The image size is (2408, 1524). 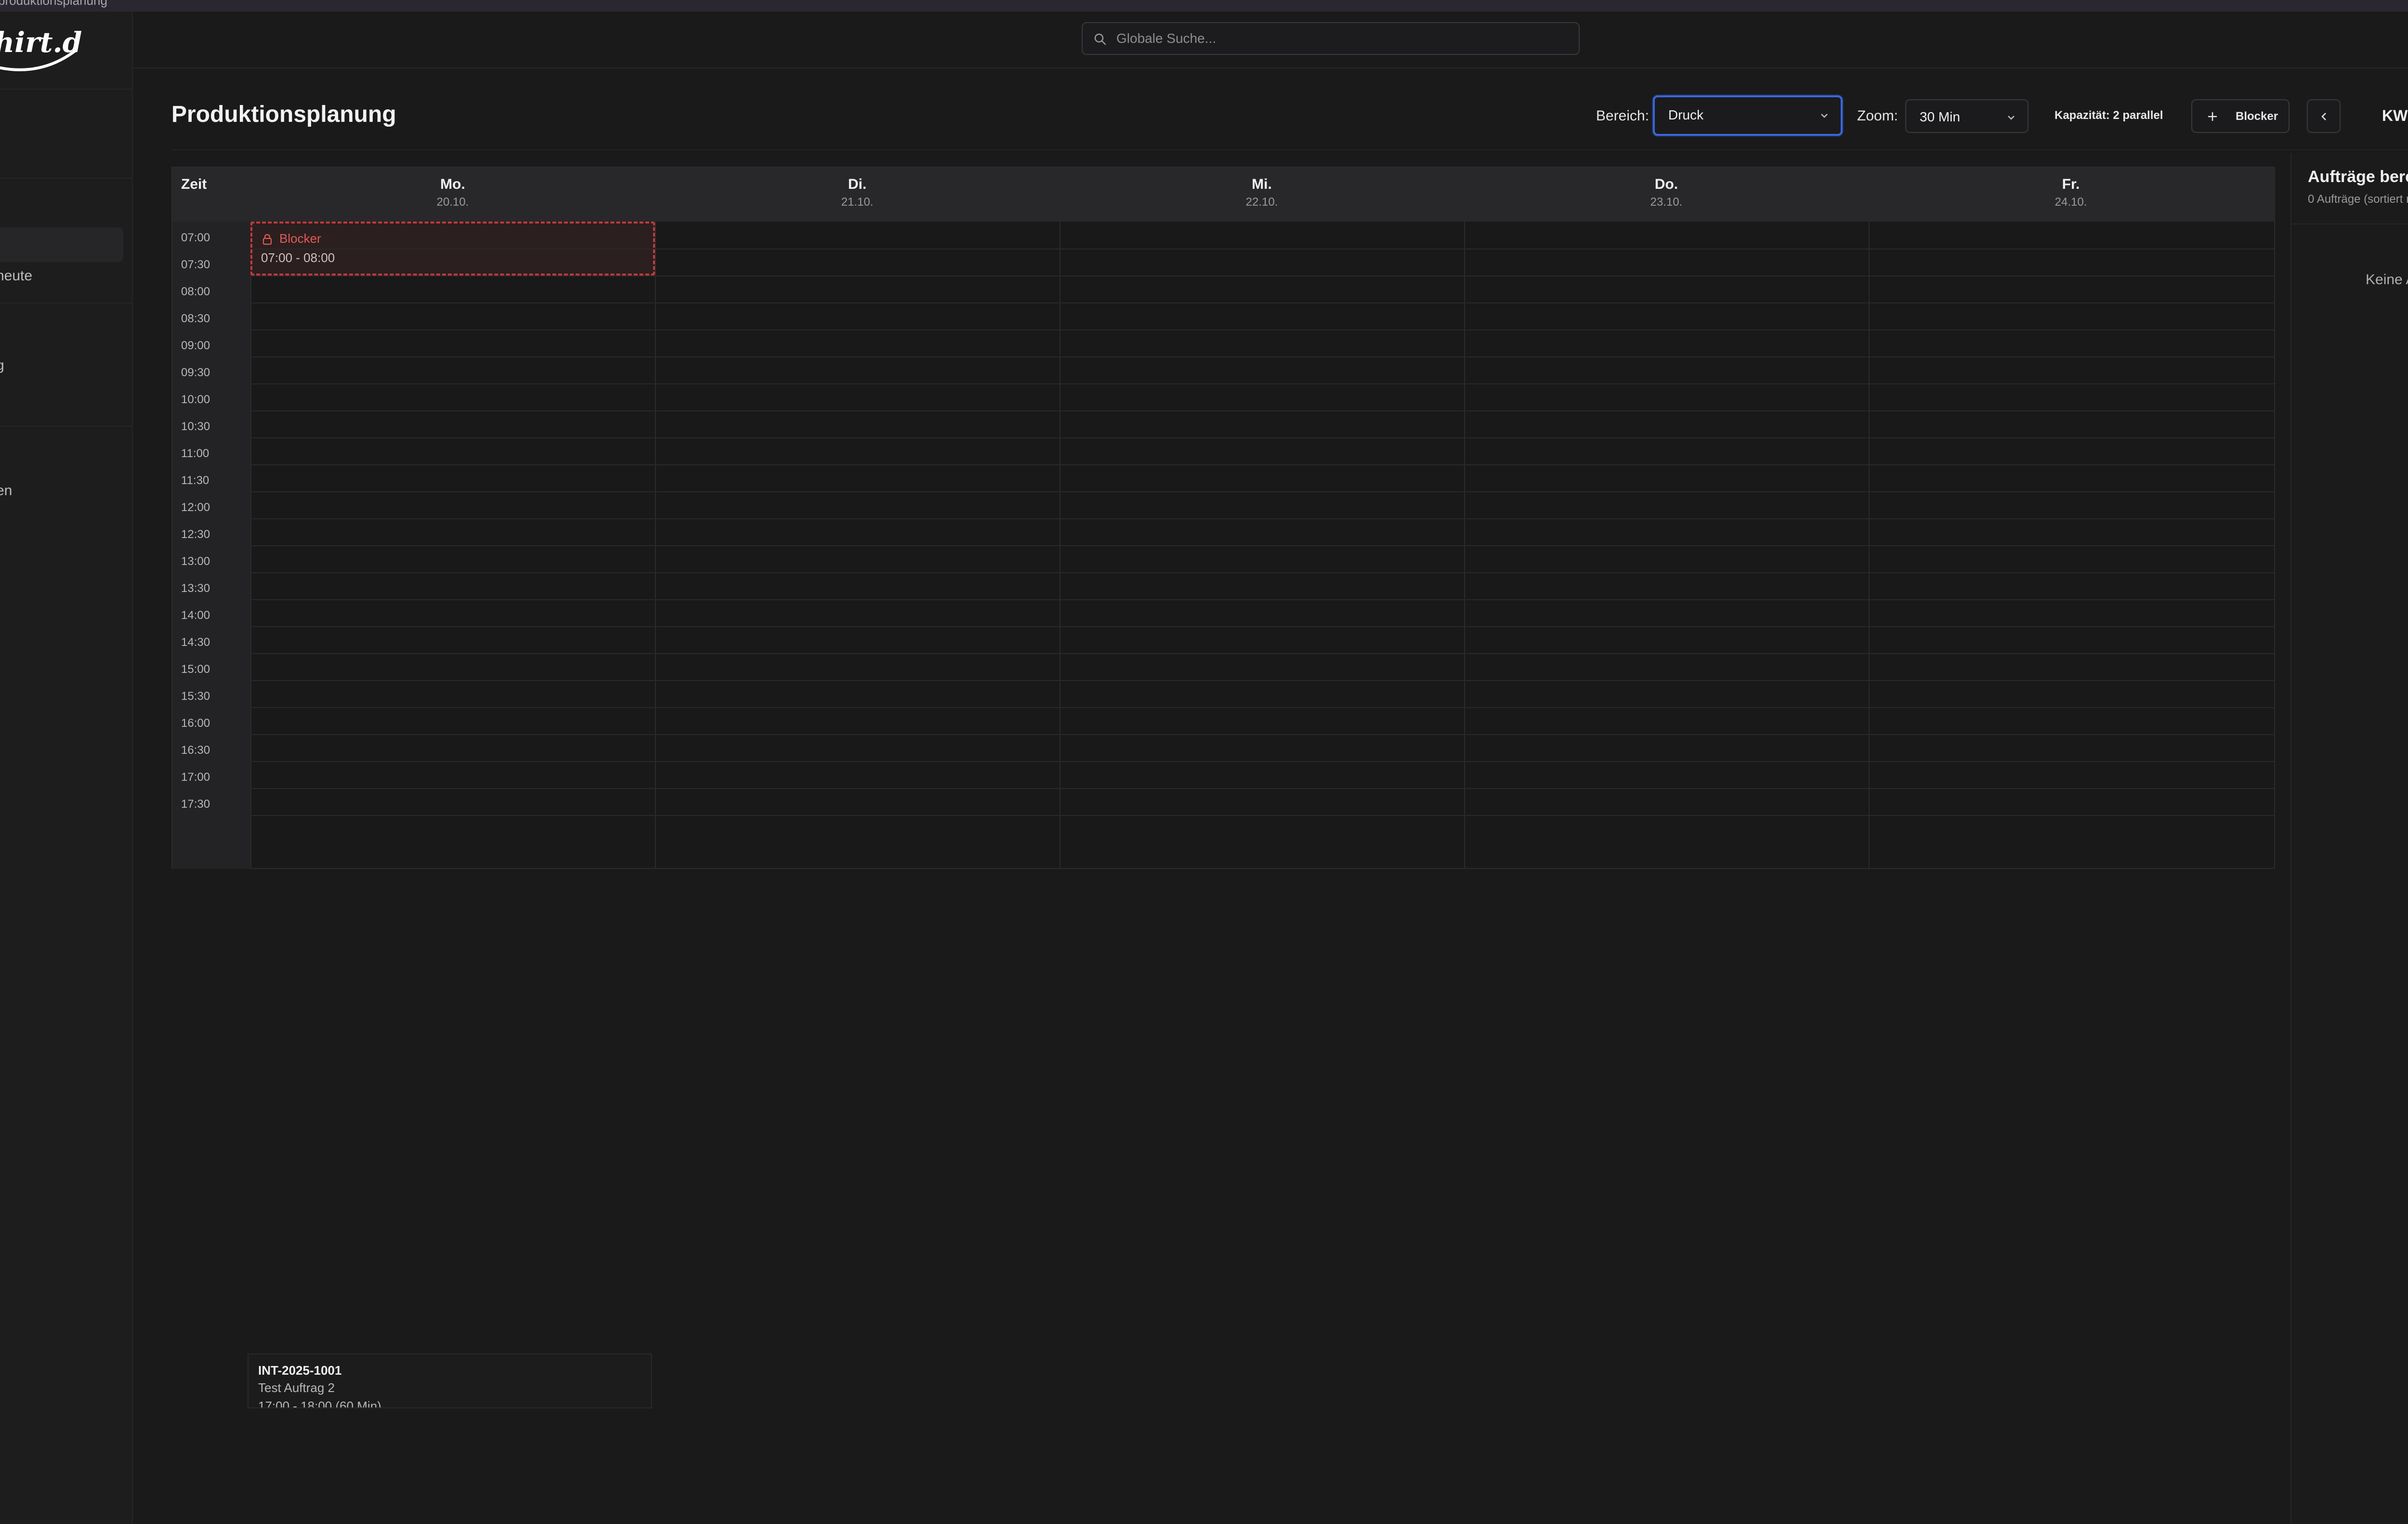 What do you see at coordinates (66, 768) in the screenshot?
I see `sidebar: hirt.de heute g en` at bounding box center [66, 768].